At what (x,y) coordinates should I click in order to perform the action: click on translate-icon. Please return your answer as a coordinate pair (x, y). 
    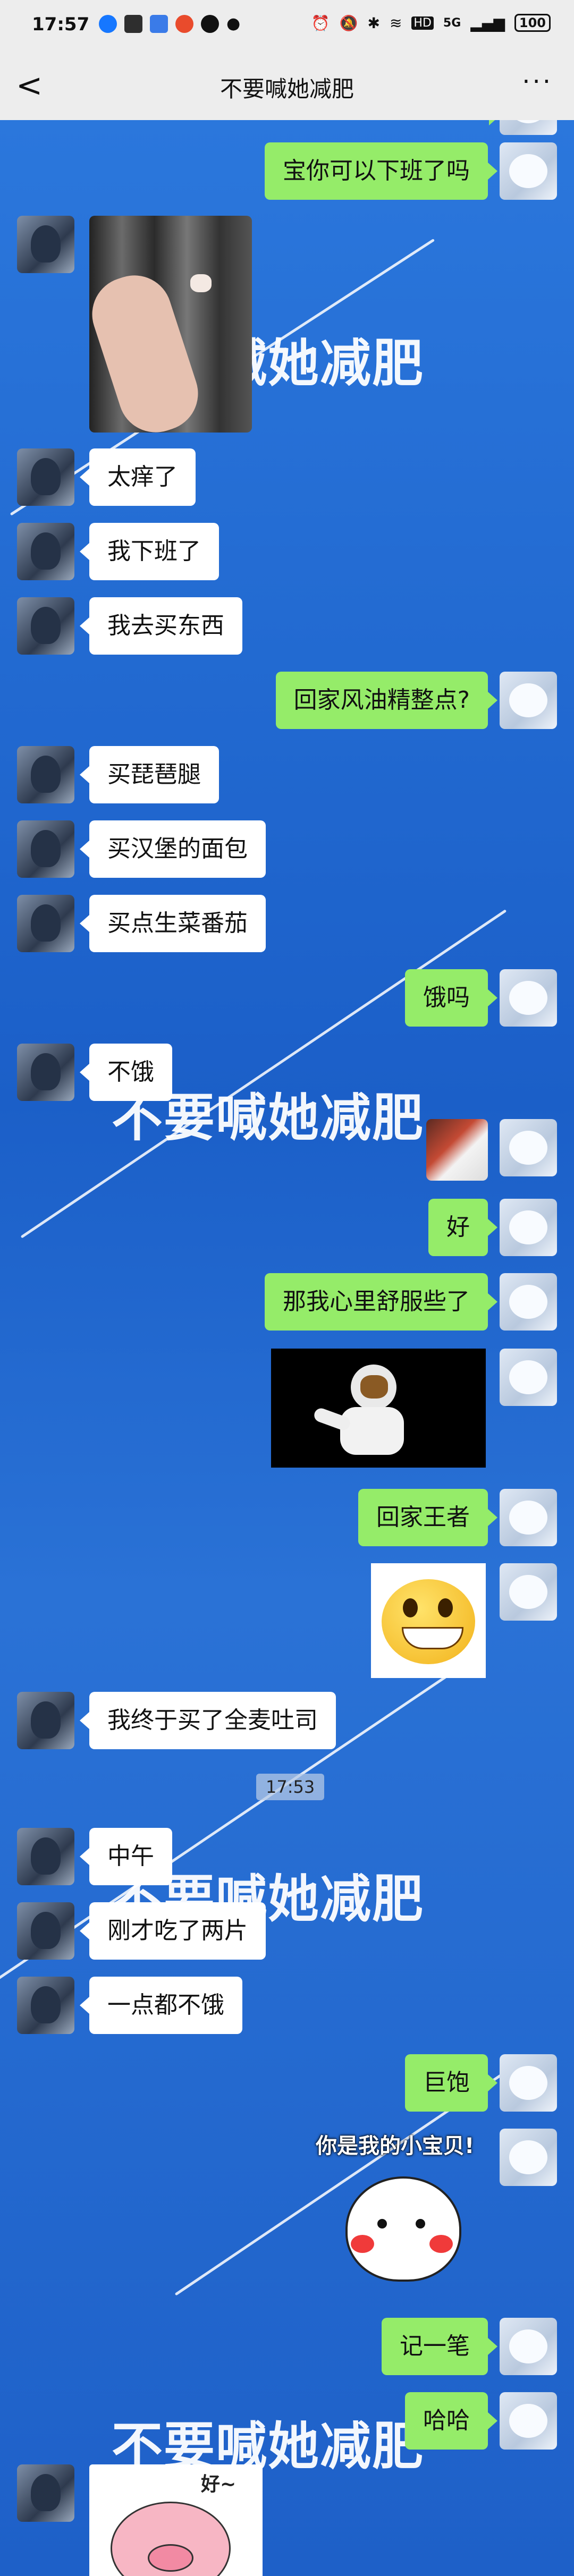
    Looking at the image, I should click on (133, 24).